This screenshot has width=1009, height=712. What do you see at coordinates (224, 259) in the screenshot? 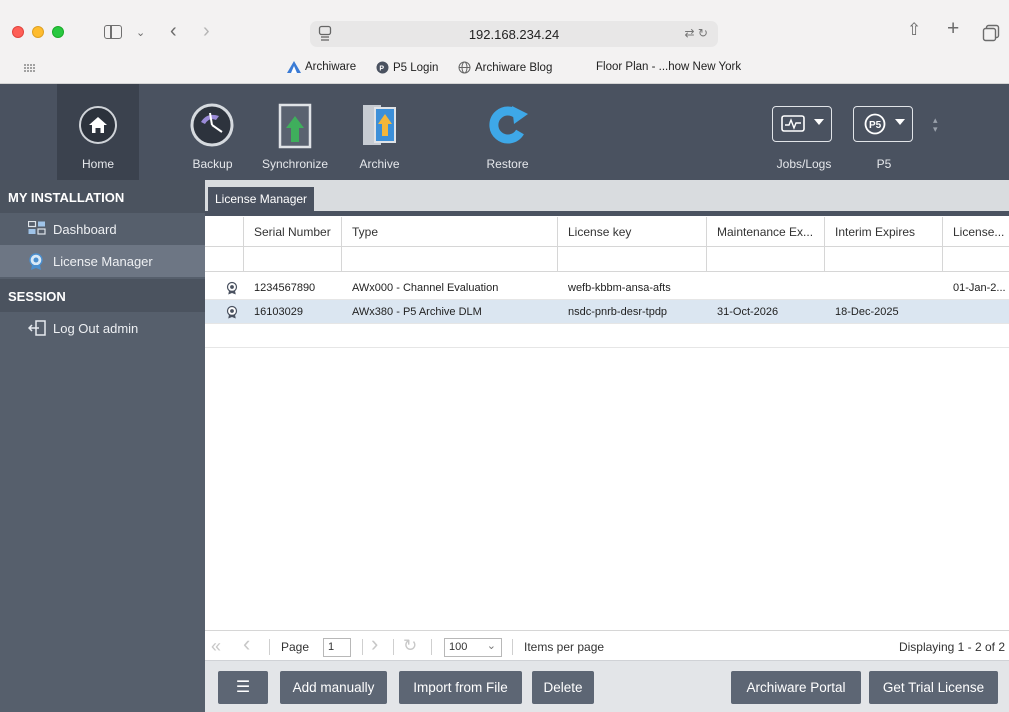
I see `filter-cell` at bounding box center [224, 259].